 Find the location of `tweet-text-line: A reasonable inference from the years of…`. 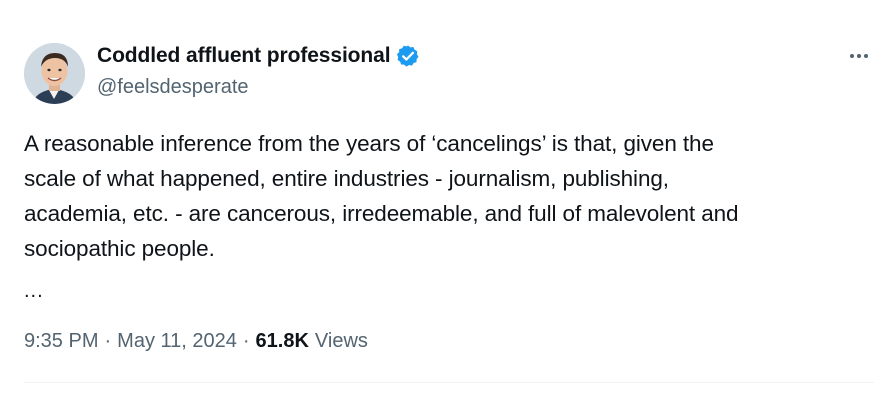

tweet-text-line: A reasonable inference from the years of… is located at coordinates (369, 143).